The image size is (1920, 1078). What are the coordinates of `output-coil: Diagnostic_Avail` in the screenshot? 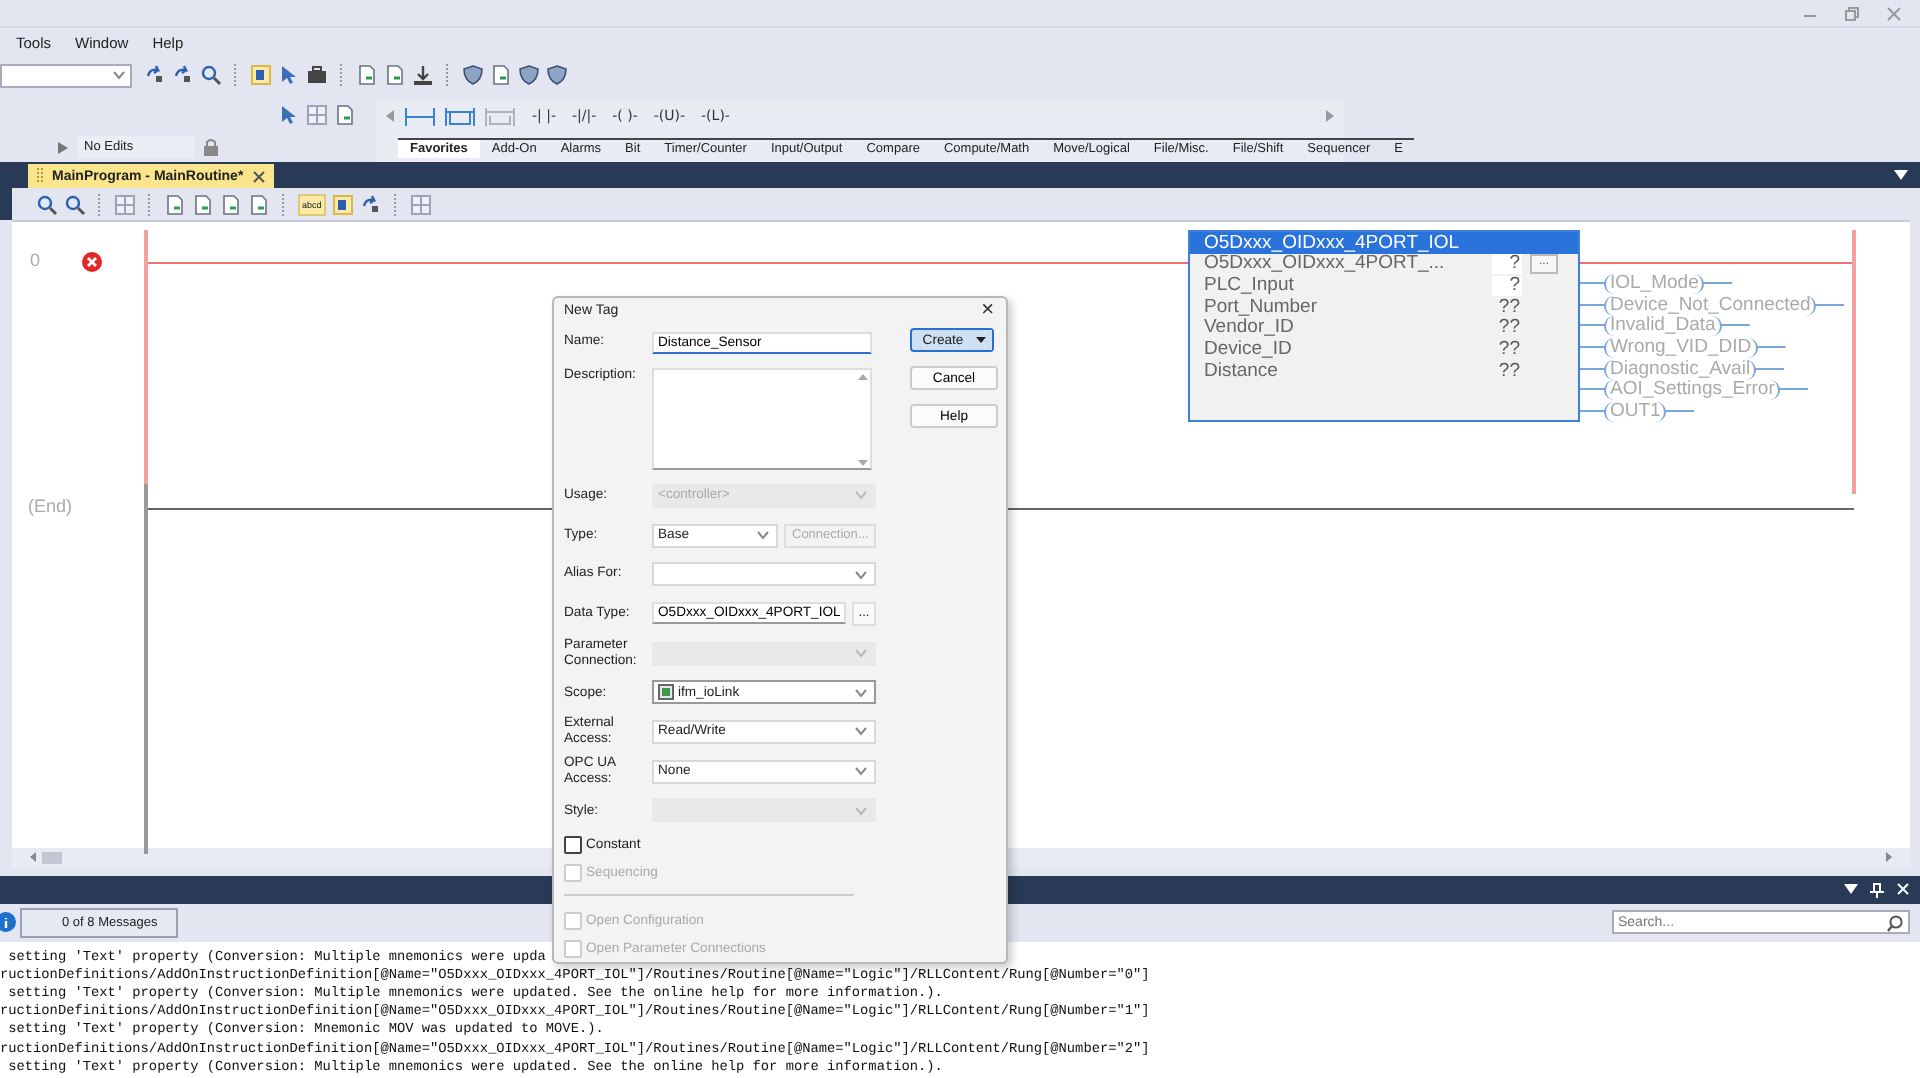 It's located at (1682, 369).